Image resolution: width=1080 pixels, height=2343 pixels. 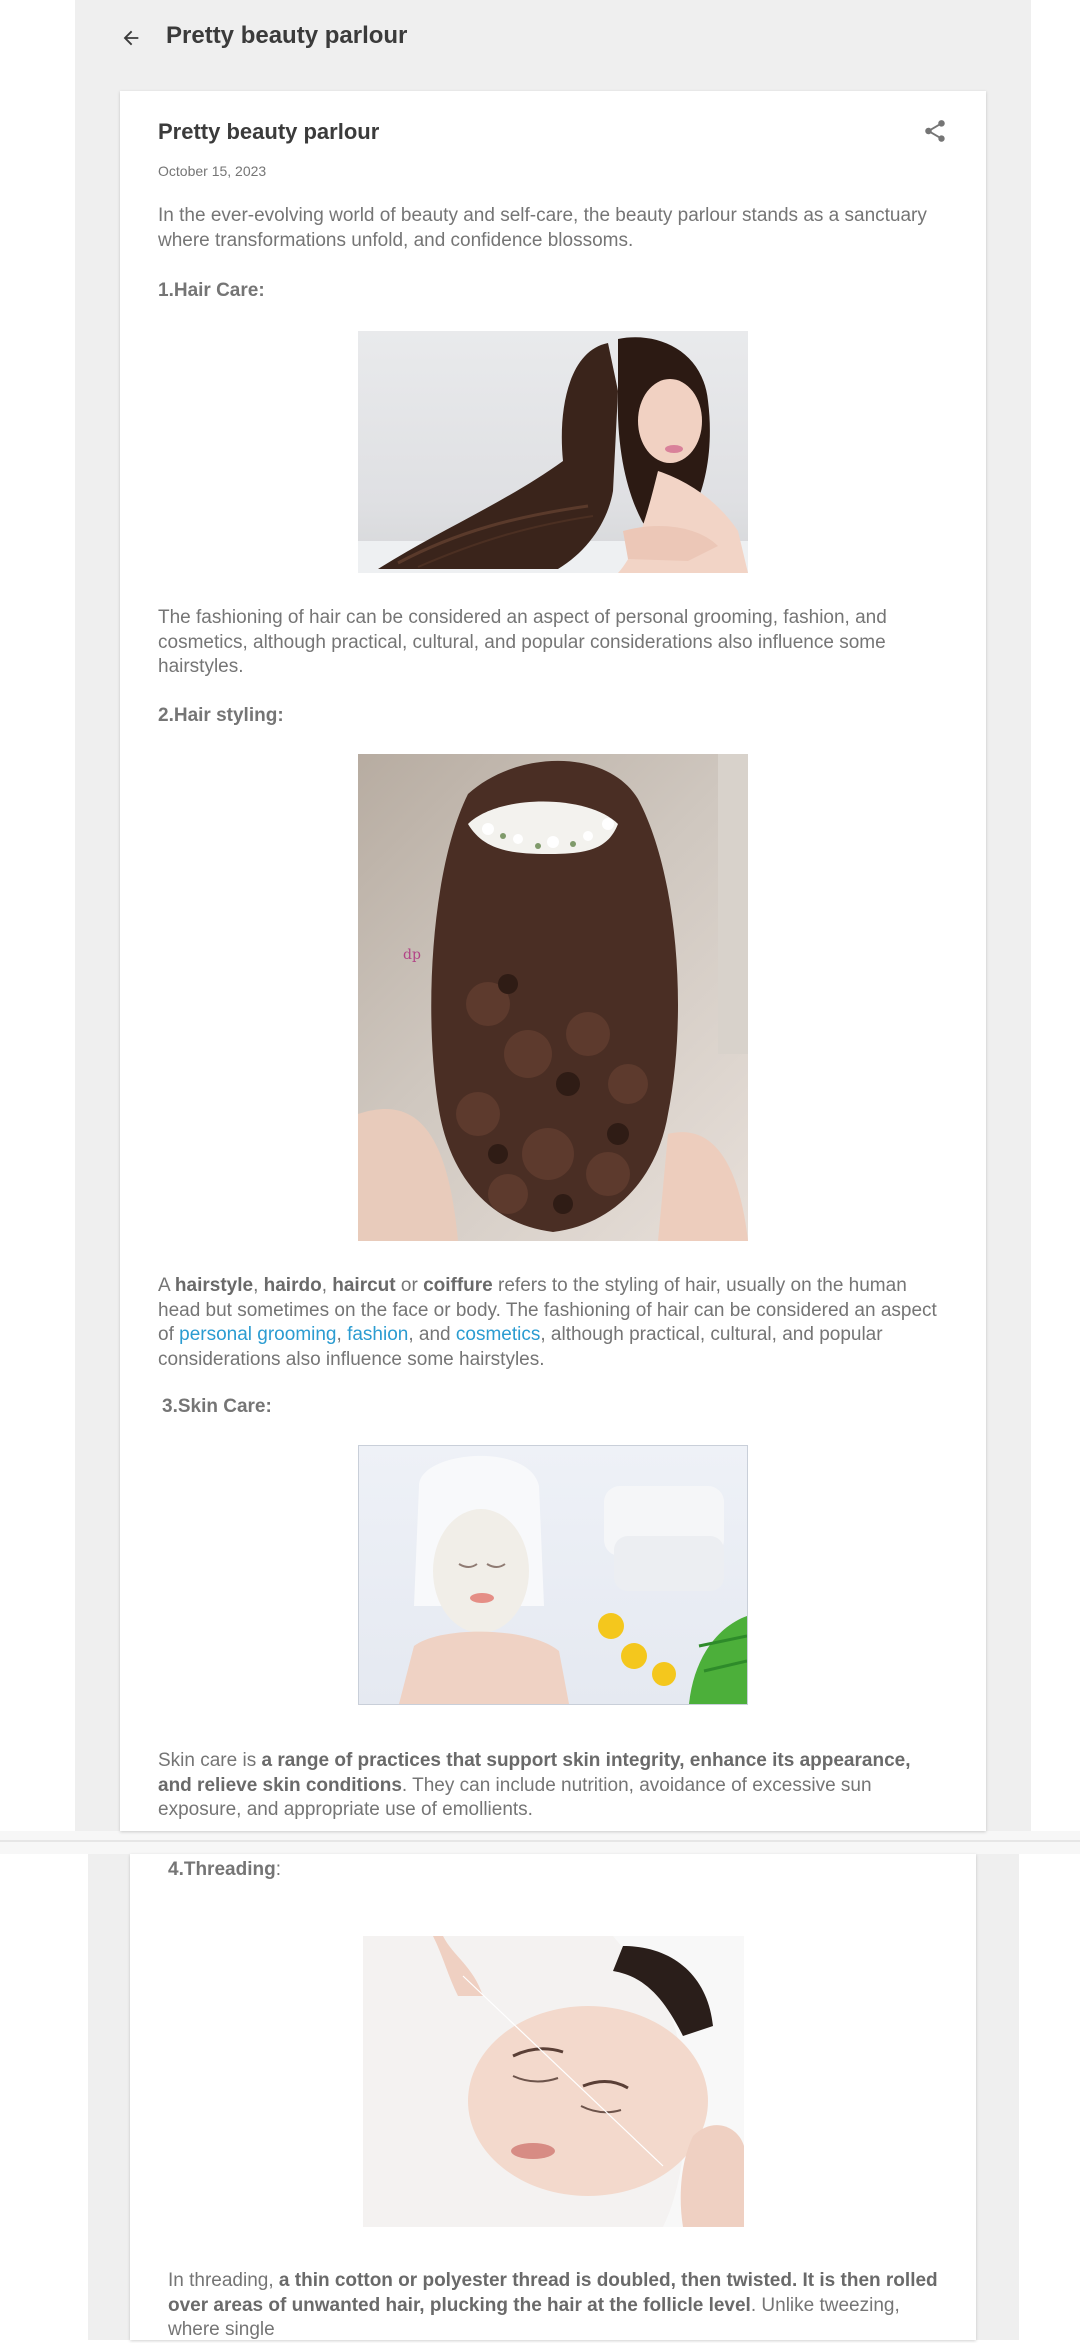 What do you see at coordinates (224, 1869) in the screenshot?
I see `section-heading-threading: 4.Threading:` at bounding box center [224, 1869].